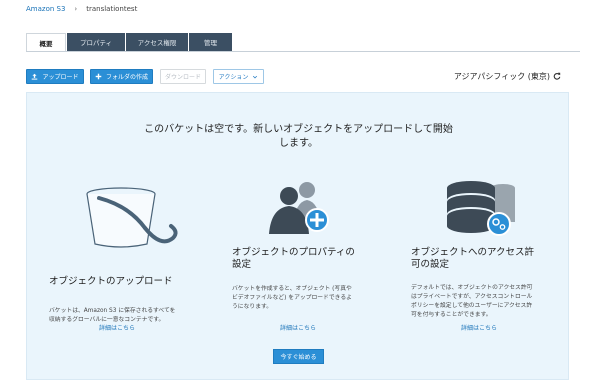 The width and height of the screenshot is (600, 380). What do you see at coordinates (298, 129) in the screenshot?
I see `empty-headline-line1: このバケットは空です。新しいオブジェクトをアップロードして開始` at bounding box center [298, 129].